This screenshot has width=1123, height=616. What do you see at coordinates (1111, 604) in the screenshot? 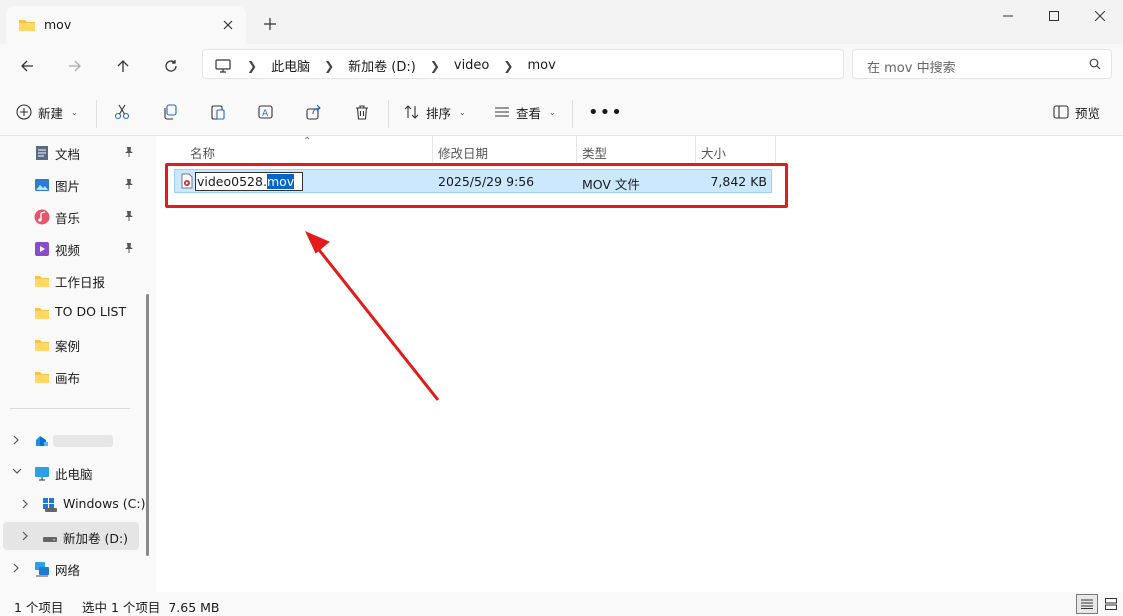
I see `tiles-view-icon` at bounding box center [1111, 604].